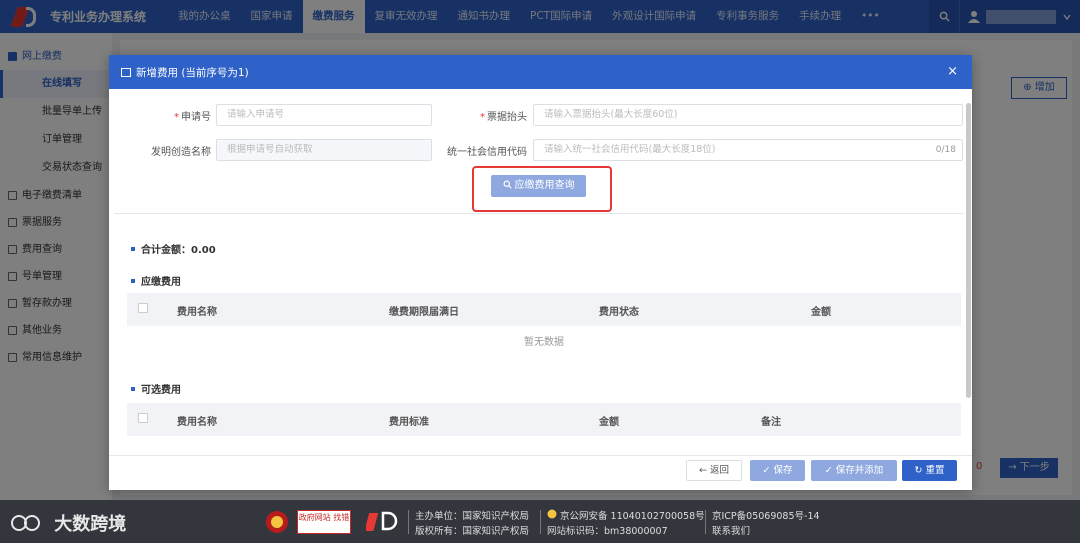 This screenshot has height=543, width=1080. I want to click on close-icon: ×, so click(952, 71).